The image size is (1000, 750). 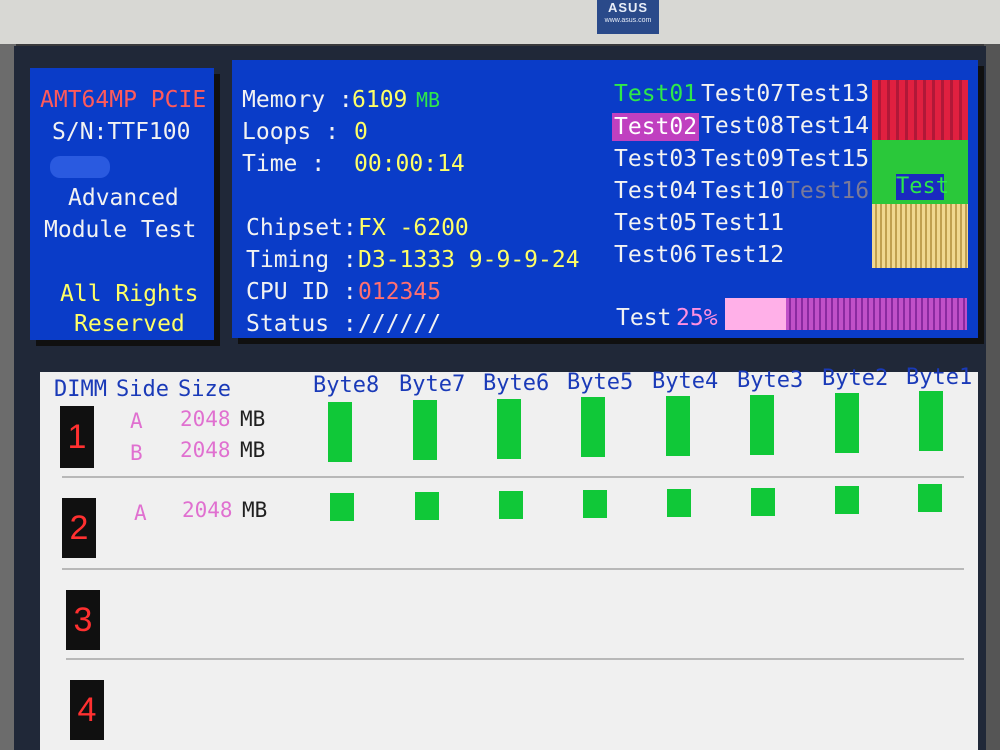 I want to click on chipset-label: Chipset:, so click(x=301, y=228).